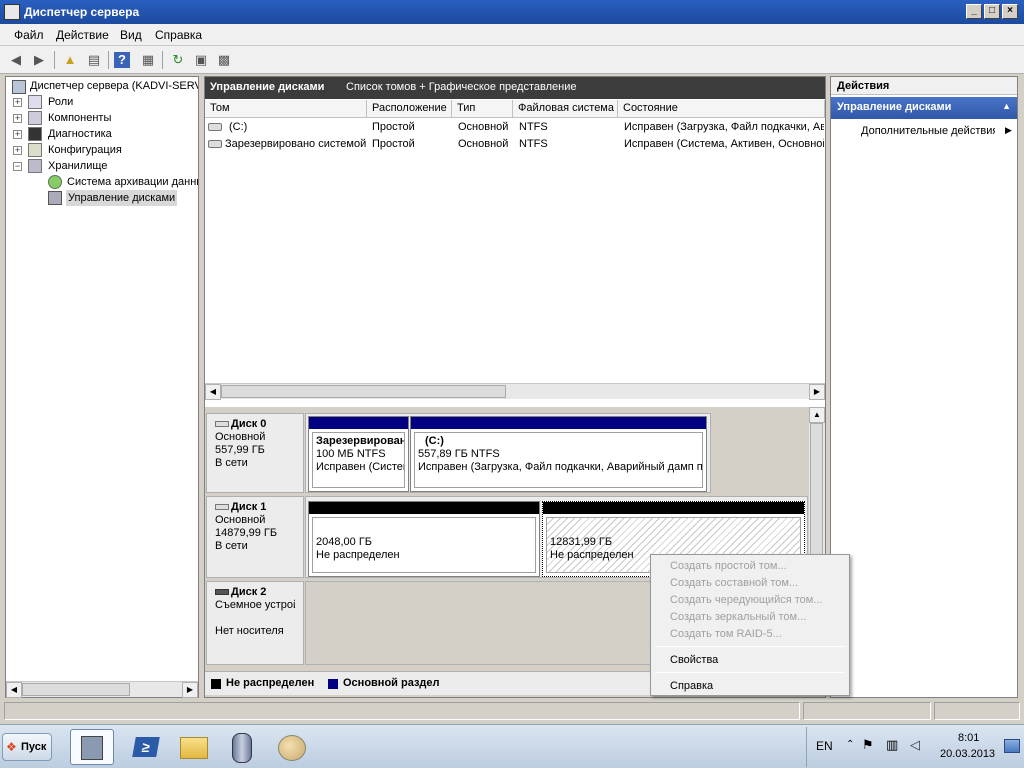  Describe the element at coordinates (565, 109) in the screenshot. I see `column-filesystem: Файловая система` at that location.